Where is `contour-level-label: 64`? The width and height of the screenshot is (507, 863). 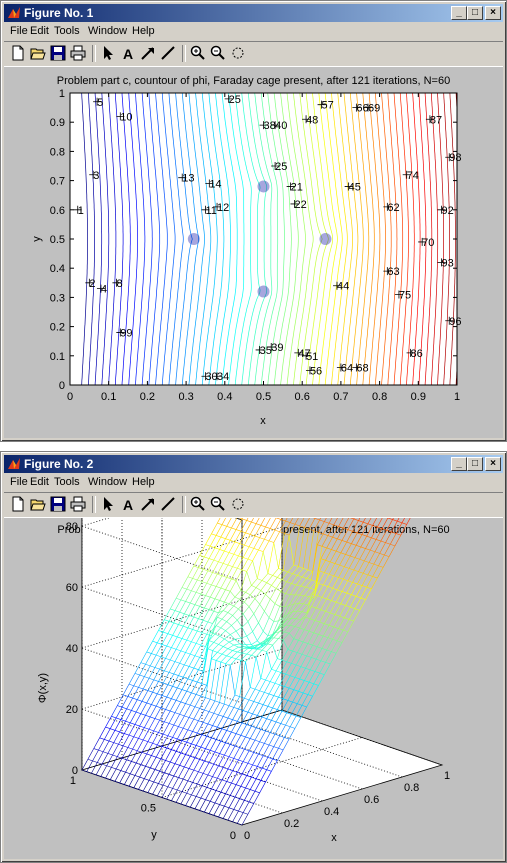
contour-level-label: 64 is located at coordinates (347, 368).